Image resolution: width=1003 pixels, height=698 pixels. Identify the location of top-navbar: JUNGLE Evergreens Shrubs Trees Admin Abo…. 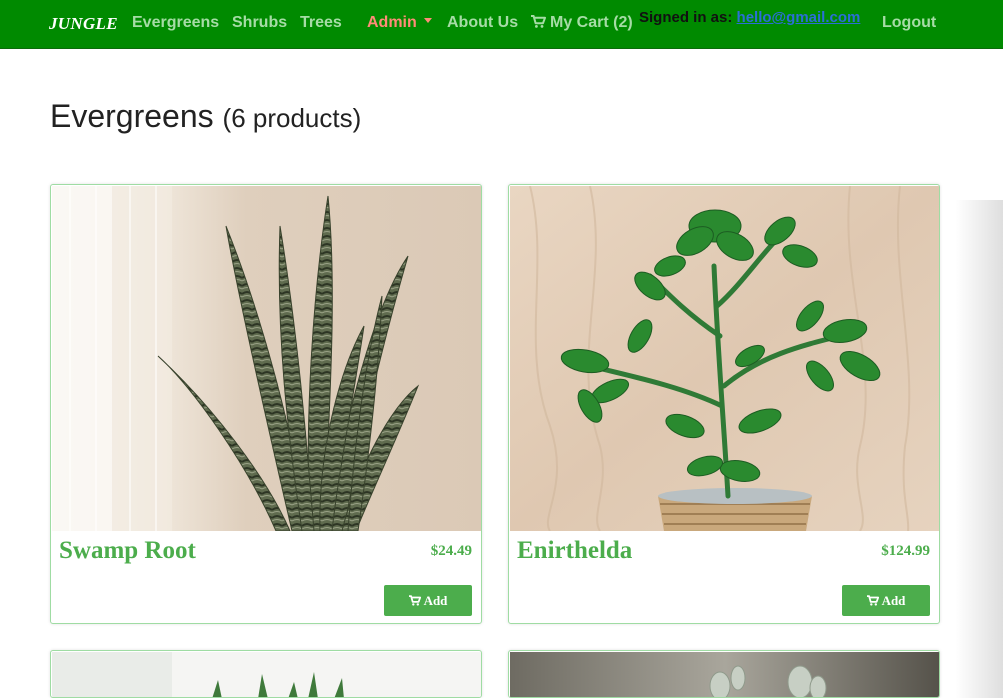
(501, 24).